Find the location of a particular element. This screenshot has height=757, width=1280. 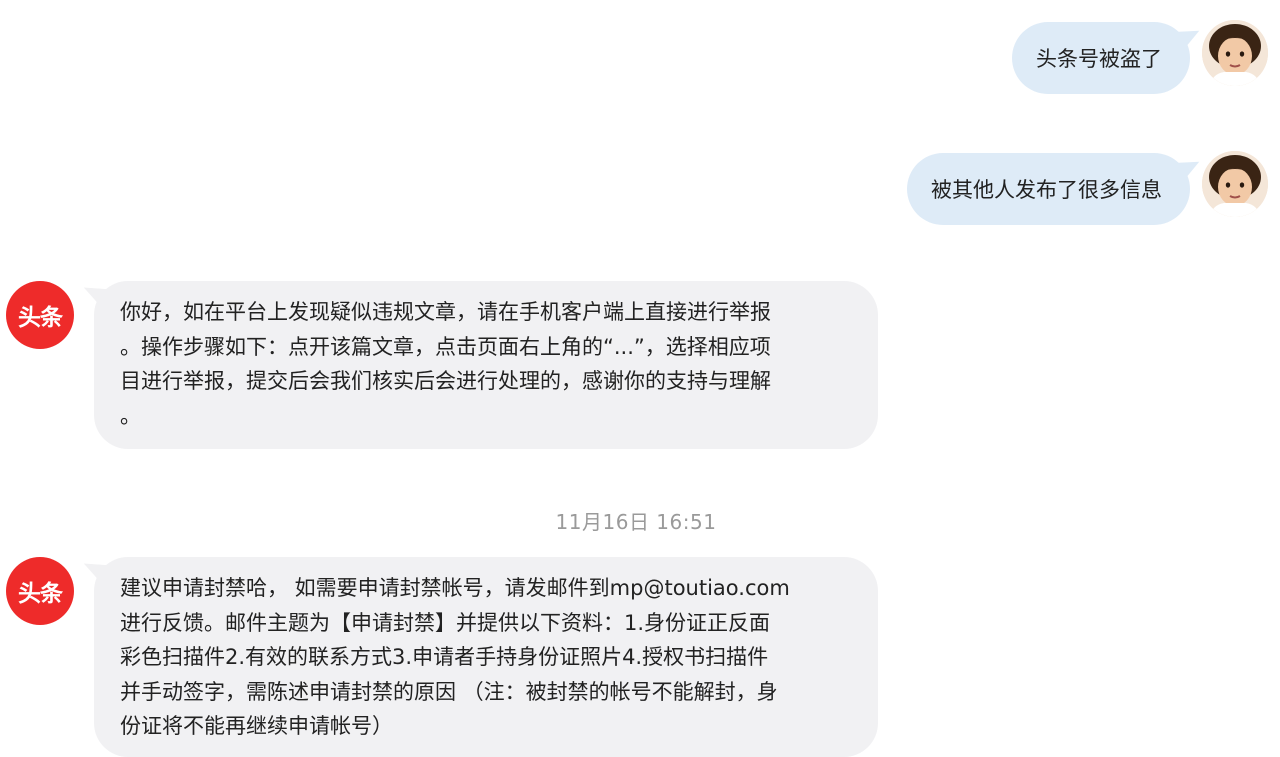

message-line: 。 is located at coordinates (130, 415).